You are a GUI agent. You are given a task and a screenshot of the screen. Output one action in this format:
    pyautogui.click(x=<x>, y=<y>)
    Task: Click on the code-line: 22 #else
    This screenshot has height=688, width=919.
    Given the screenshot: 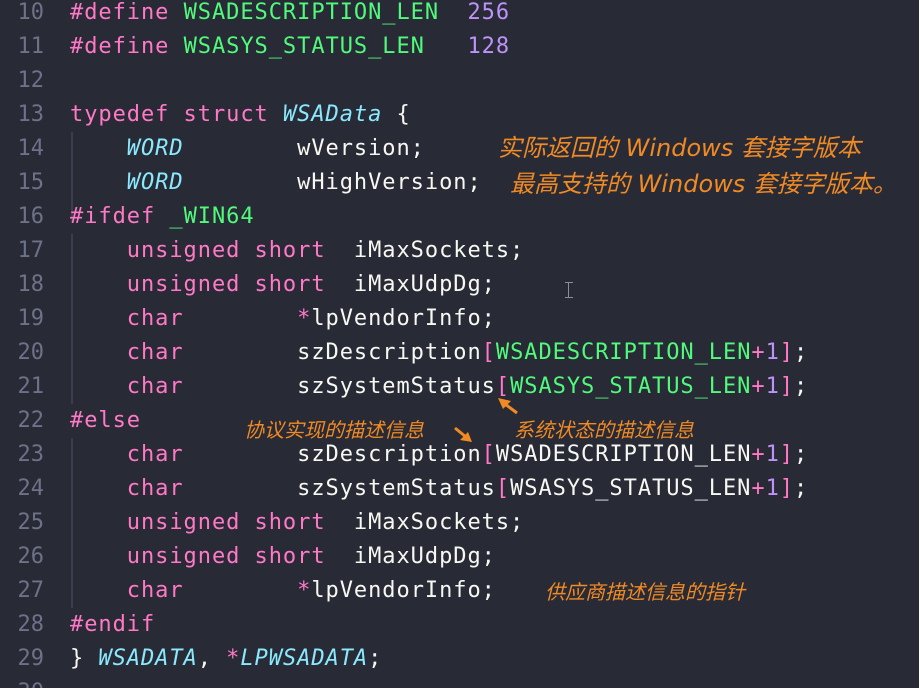 What is the action you would take?
    pyautogui.click(x=459, y=421)
    